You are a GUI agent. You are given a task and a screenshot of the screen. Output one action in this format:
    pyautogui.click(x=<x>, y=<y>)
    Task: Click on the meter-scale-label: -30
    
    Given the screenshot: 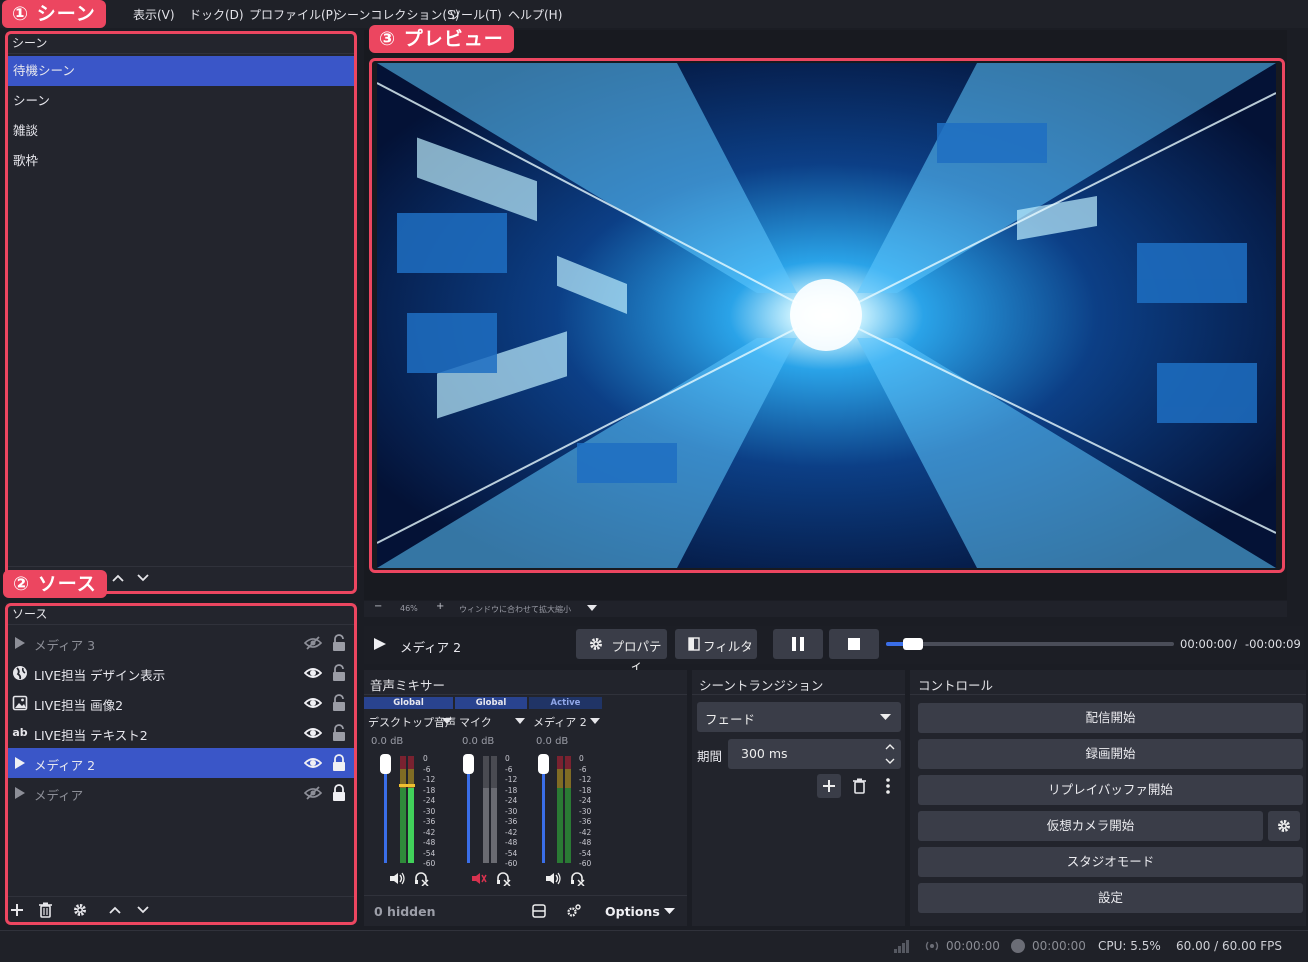 What is the action you would take?
    pyautogui.click(x=429, y=811)
    